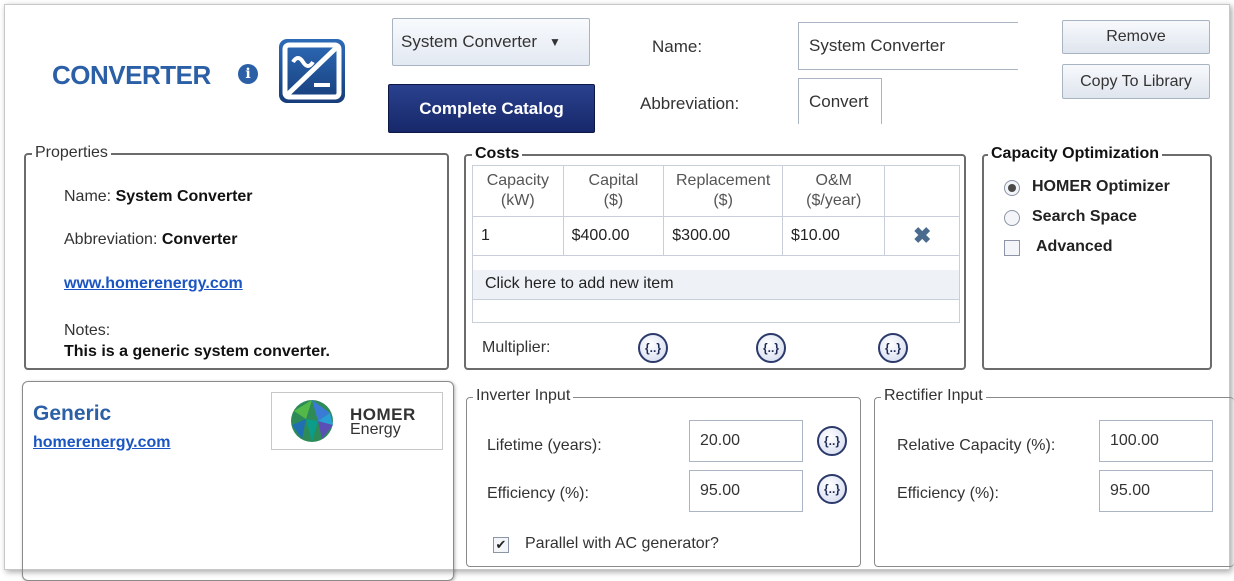 The image size is (1234, 581). What do you see at coordinates (653, 348) in the screenshot?
I see `capital-multiplier-button: {..}` at bounding box center [653, 348].